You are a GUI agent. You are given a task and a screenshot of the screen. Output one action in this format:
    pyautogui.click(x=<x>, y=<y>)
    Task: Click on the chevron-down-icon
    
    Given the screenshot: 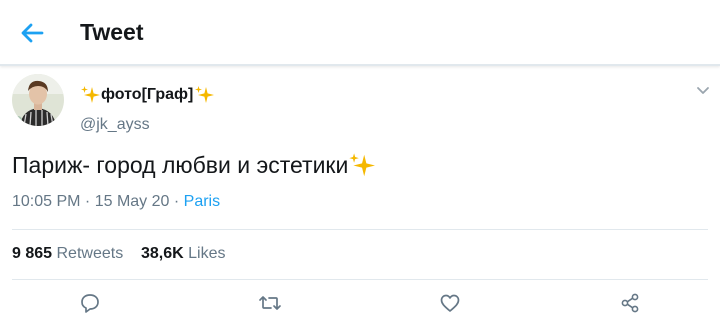 What is the action you would take?
    pyautogui.click(x=703, y=91)
    